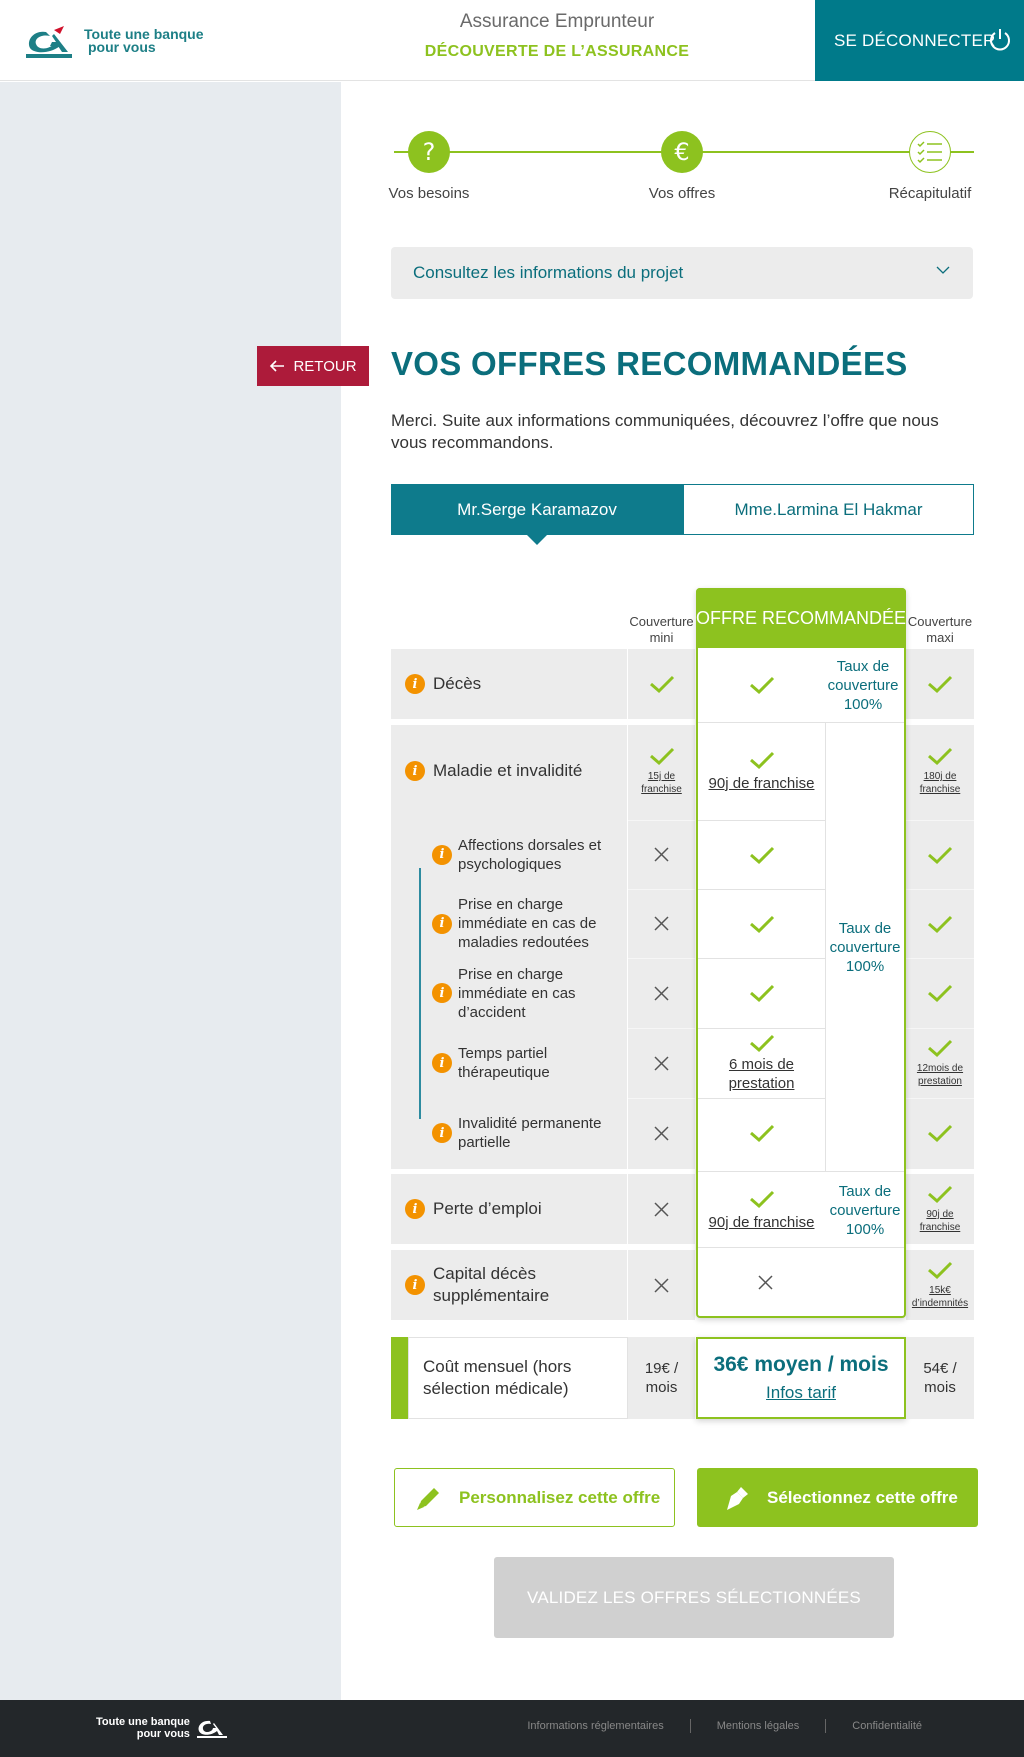 This screenshot has width=1024, height=1757. Describe the element at coordinates (682, 152) in the screenshot. I see `euro-icon: €` at that location.